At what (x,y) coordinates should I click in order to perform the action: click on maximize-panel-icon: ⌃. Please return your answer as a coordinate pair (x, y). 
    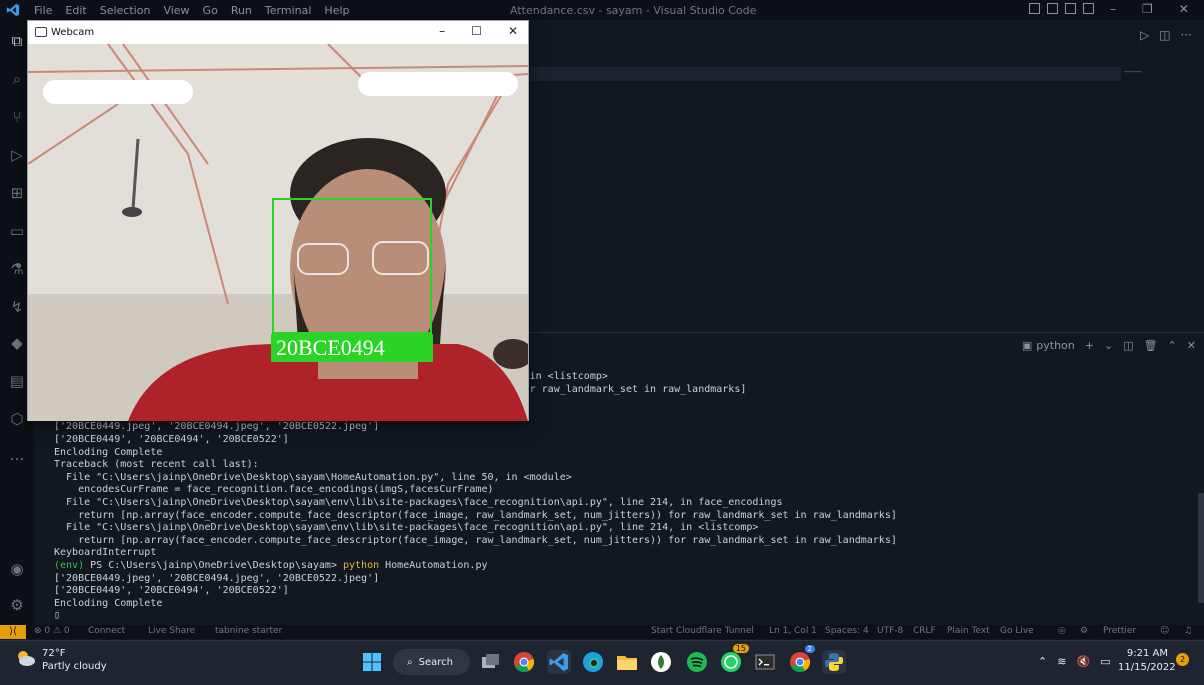
    Looking at the image, I should click on (1172, 345).